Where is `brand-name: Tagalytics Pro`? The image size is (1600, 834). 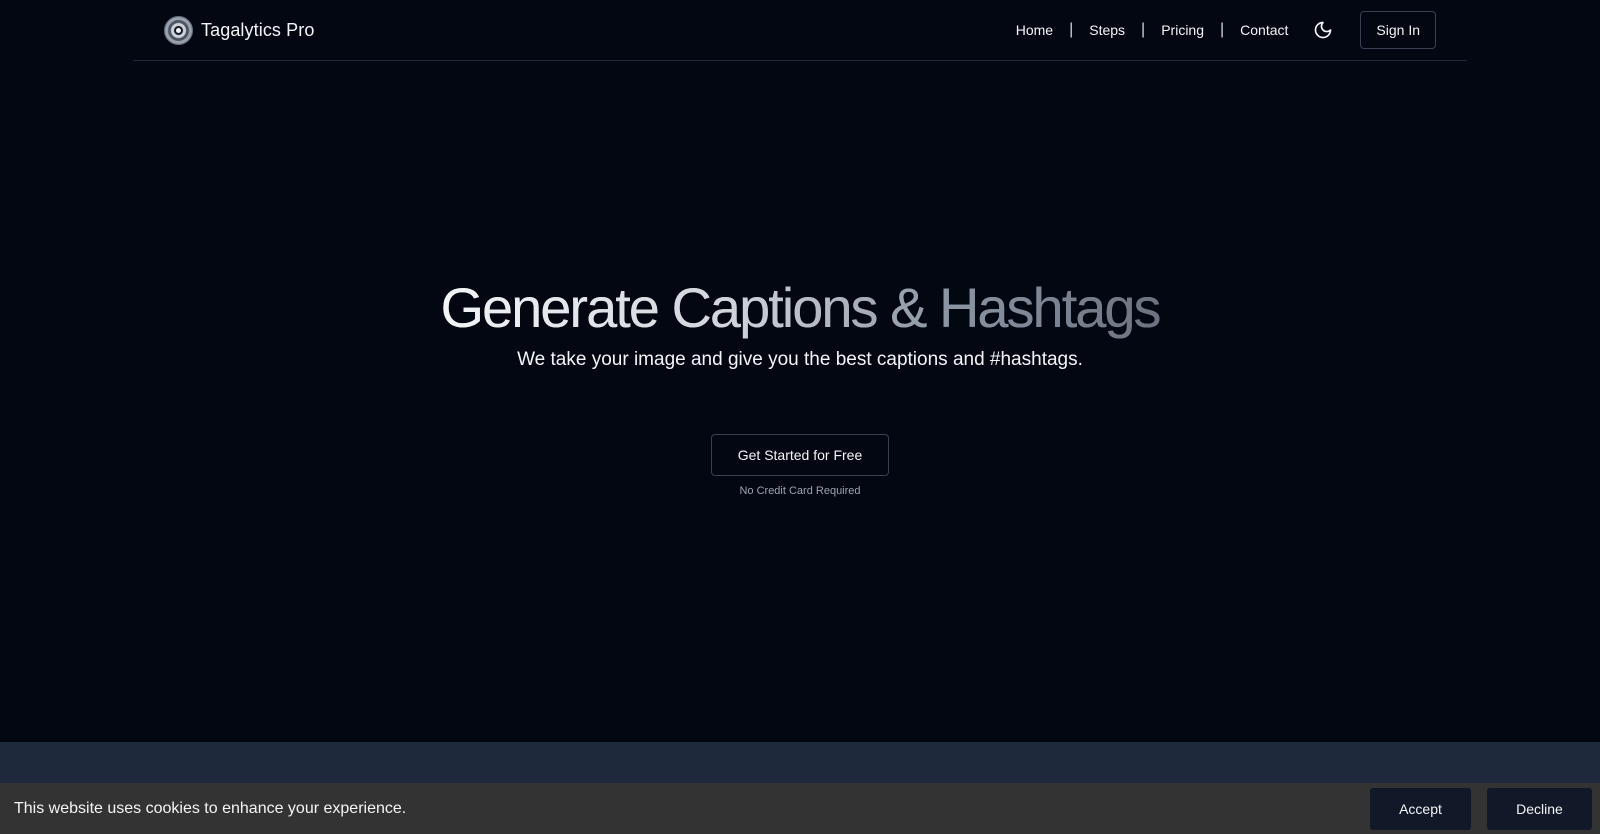
brand-name: Tagalytics Pro is located at coordinates (258, 29).